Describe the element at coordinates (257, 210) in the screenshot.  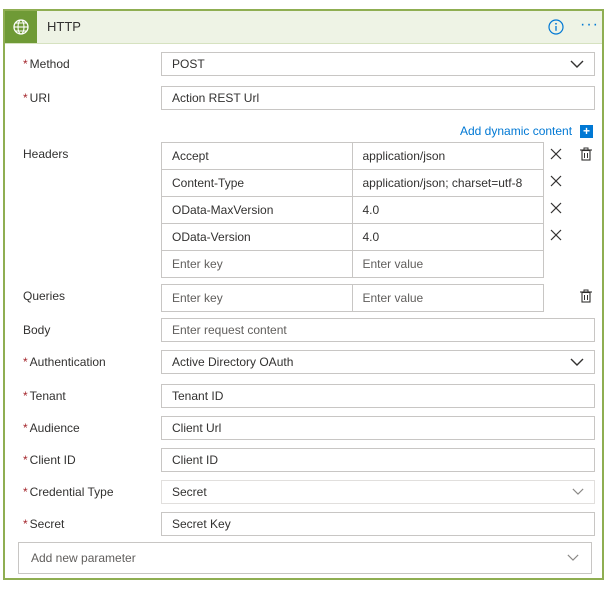
I see `header-key-input: OData-MaxVersion` at that location.